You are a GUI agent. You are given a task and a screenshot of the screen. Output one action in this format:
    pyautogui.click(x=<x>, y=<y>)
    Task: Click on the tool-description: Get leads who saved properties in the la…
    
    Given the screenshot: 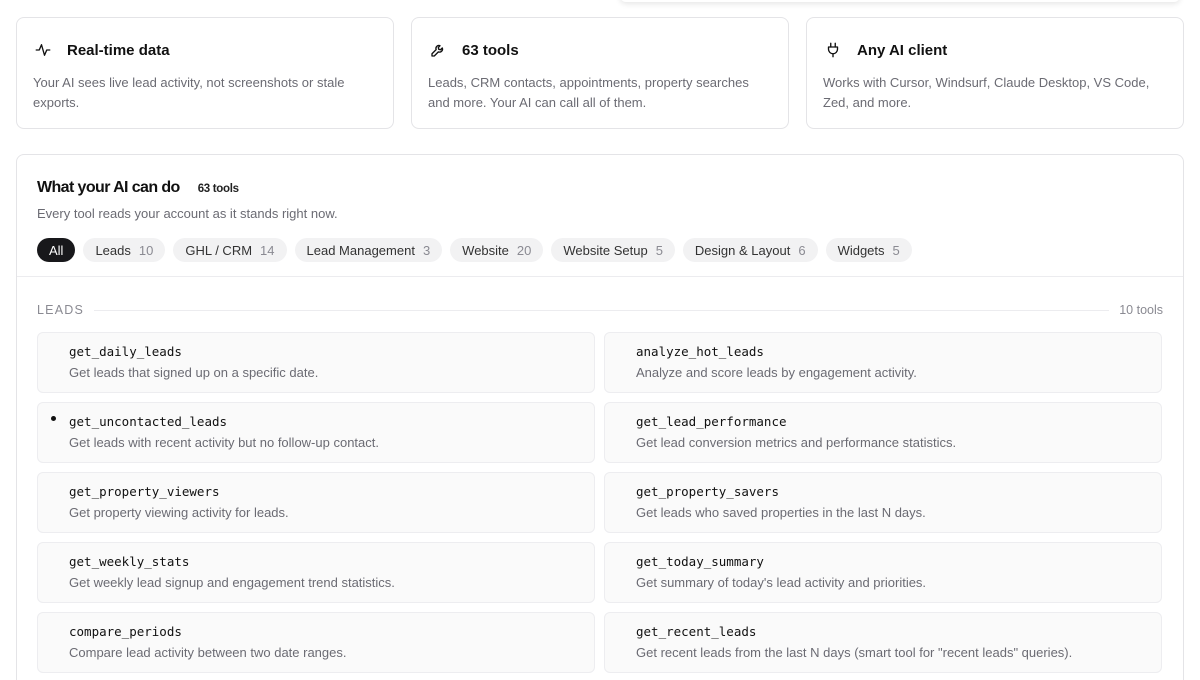 What is the action you would take?
    pyautogui.click(x=781, y=512)
    